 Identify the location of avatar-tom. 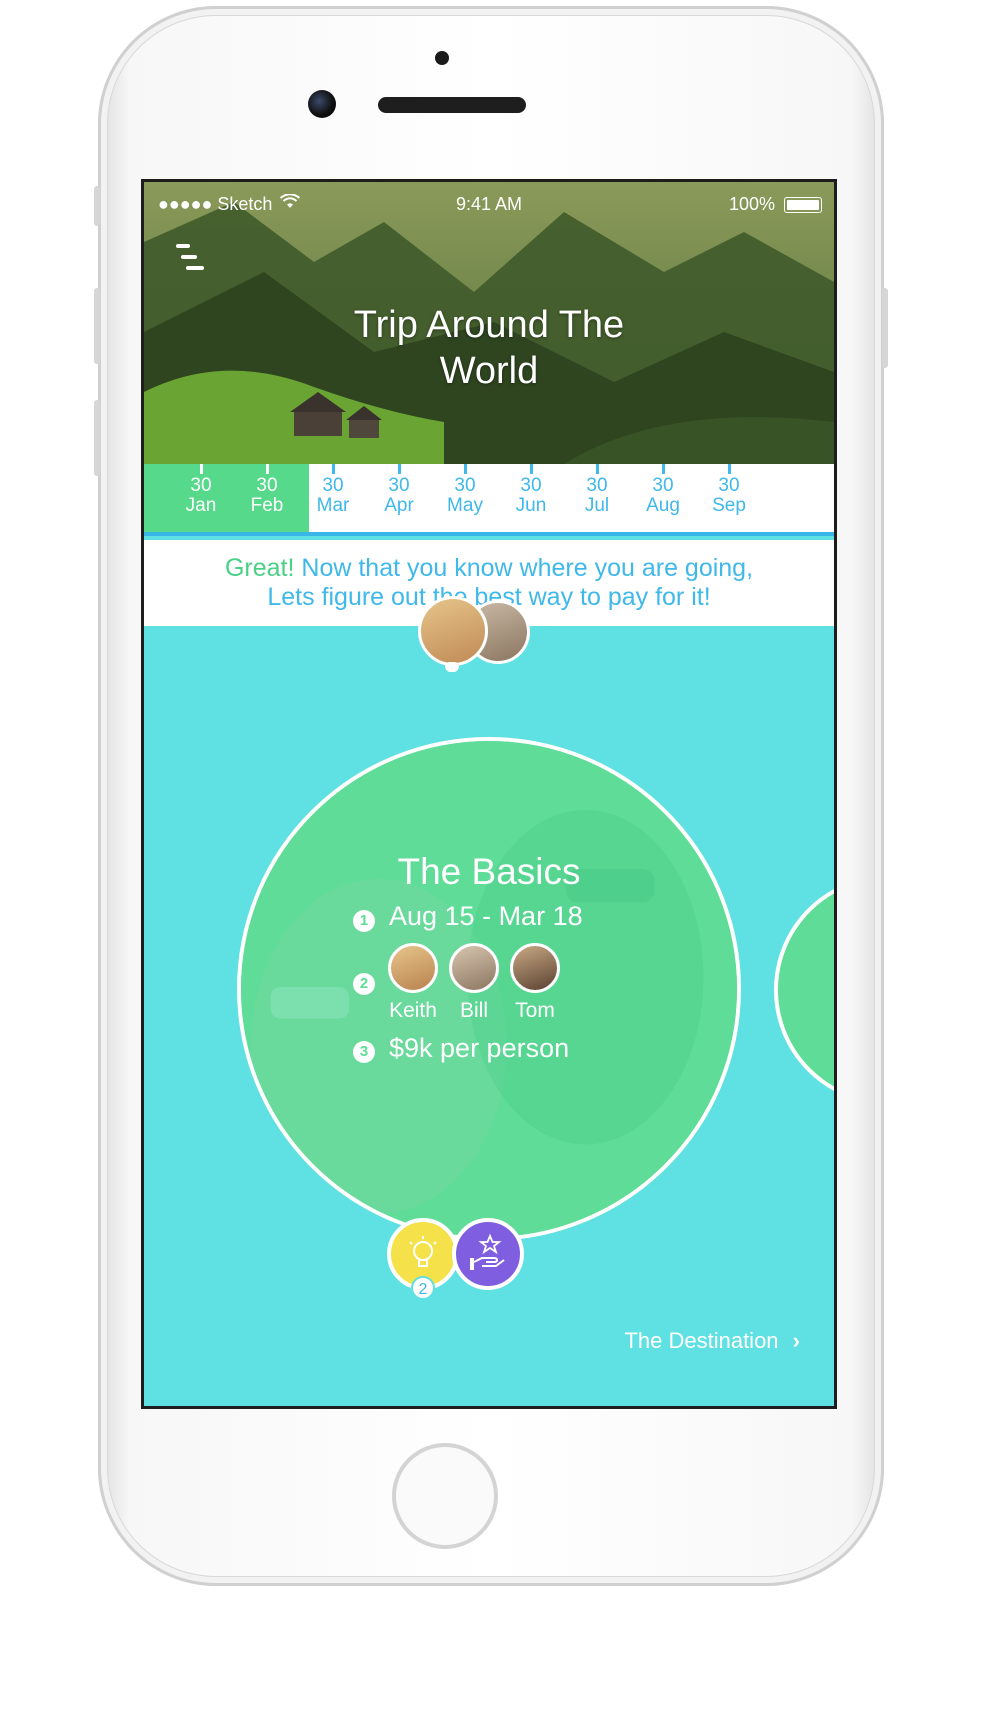
(535, 968).